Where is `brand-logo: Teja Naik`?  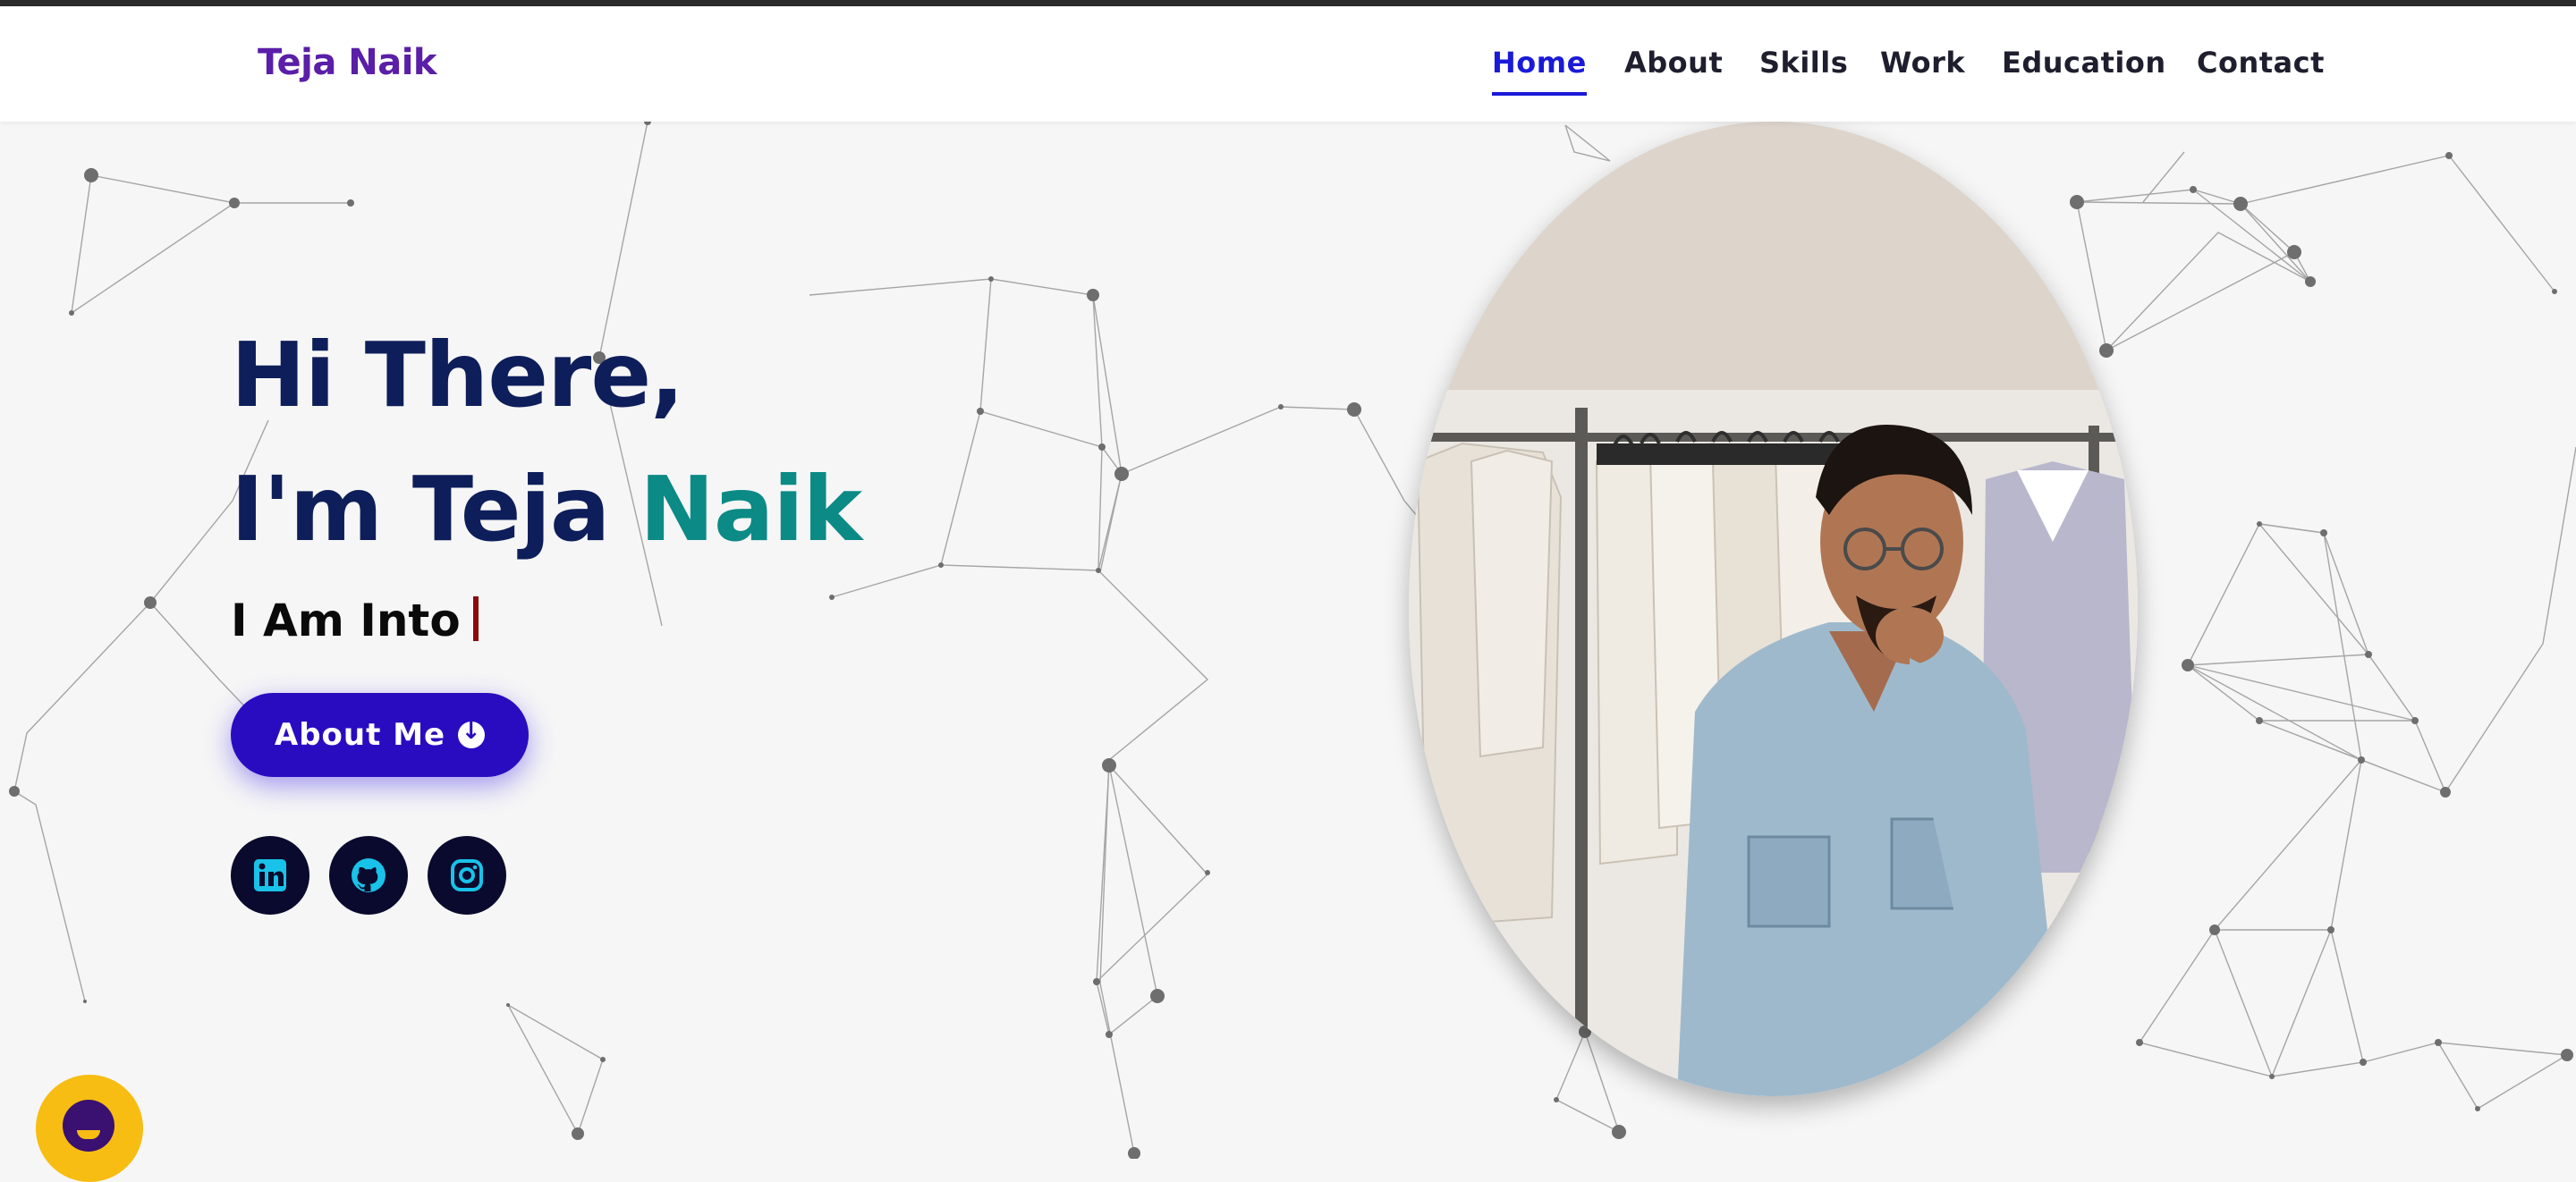
brand-logo: Teja Naik is located at coordinates (347, 62).